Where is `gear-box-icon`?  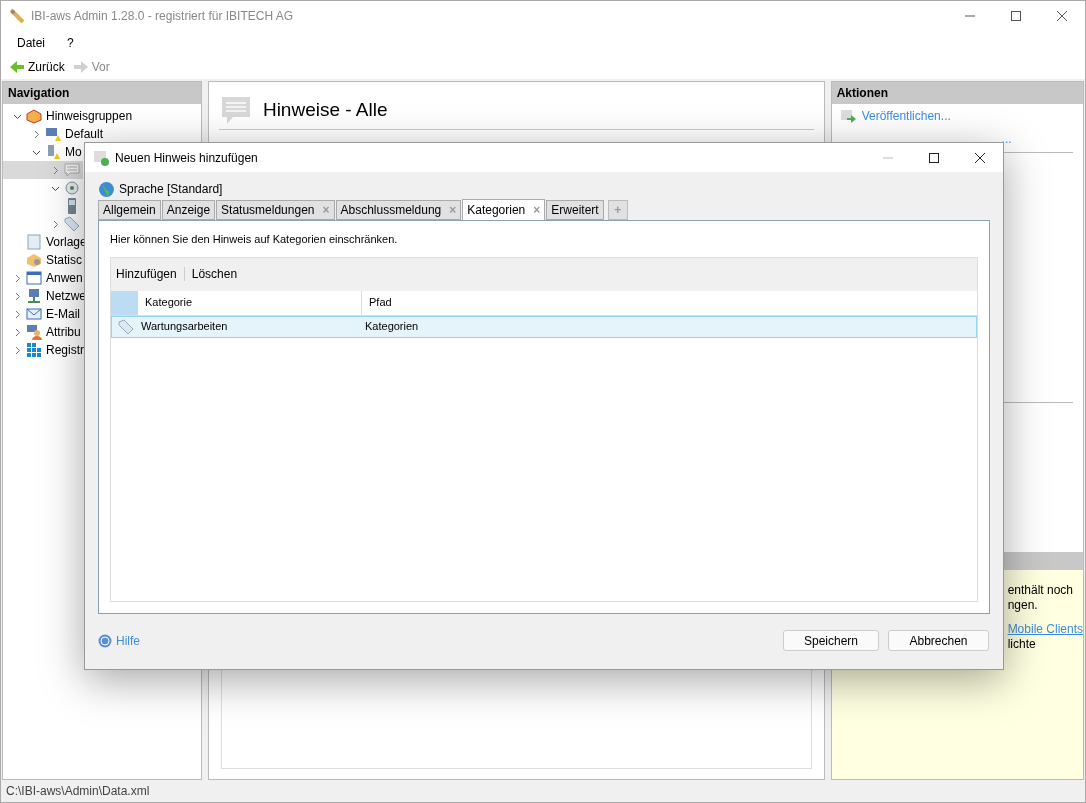 gear-box-icon is located at coordinates (34, 260).